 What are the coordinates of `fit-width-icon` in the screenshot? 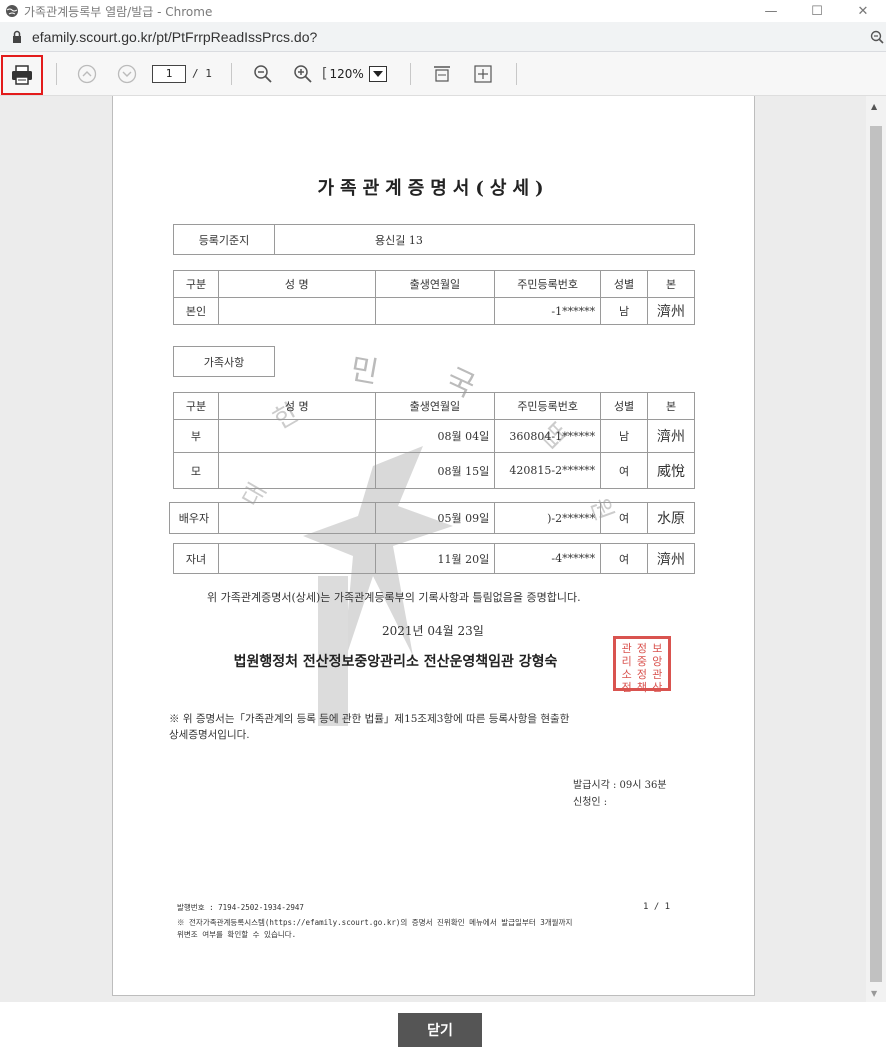 It's located at (442, 74).